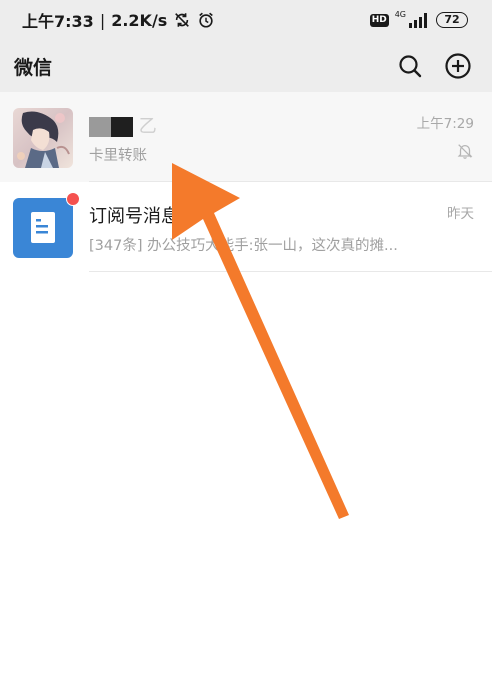 This screenshot has height=690, width=492. I want to click on anime-avatar-image, so click(43, 138).